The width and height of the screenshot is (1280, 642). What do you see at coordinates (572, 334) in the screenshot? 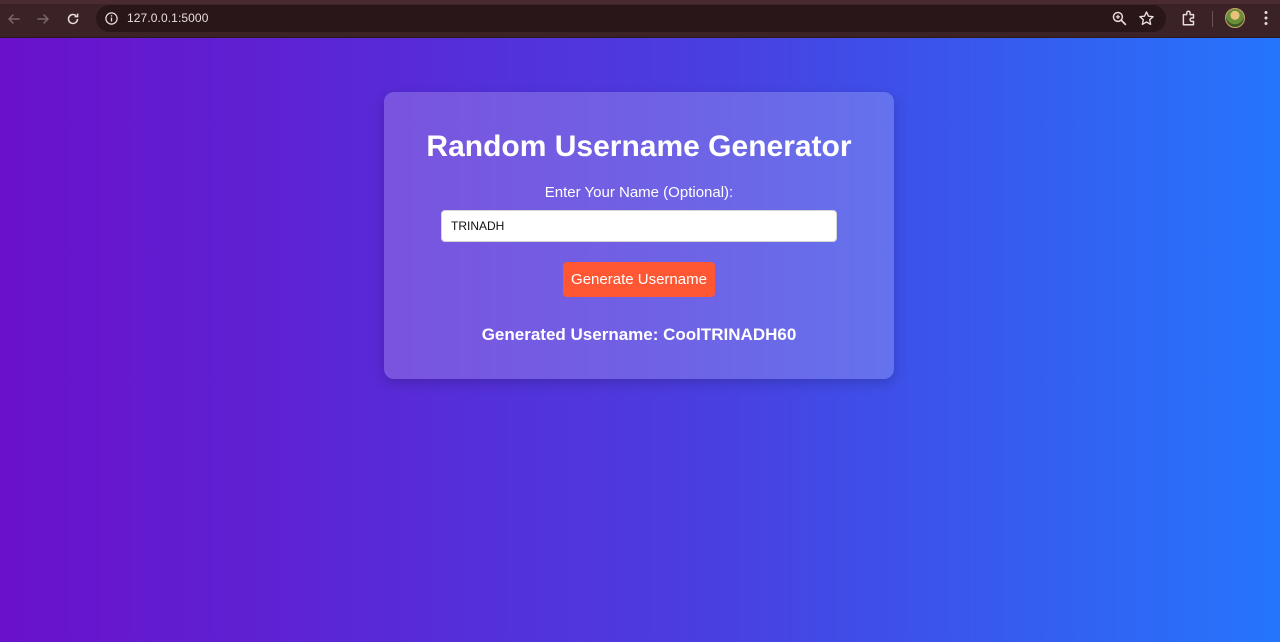
I see `result-prefix: Generated Username:` at bounding box center [572, 334].